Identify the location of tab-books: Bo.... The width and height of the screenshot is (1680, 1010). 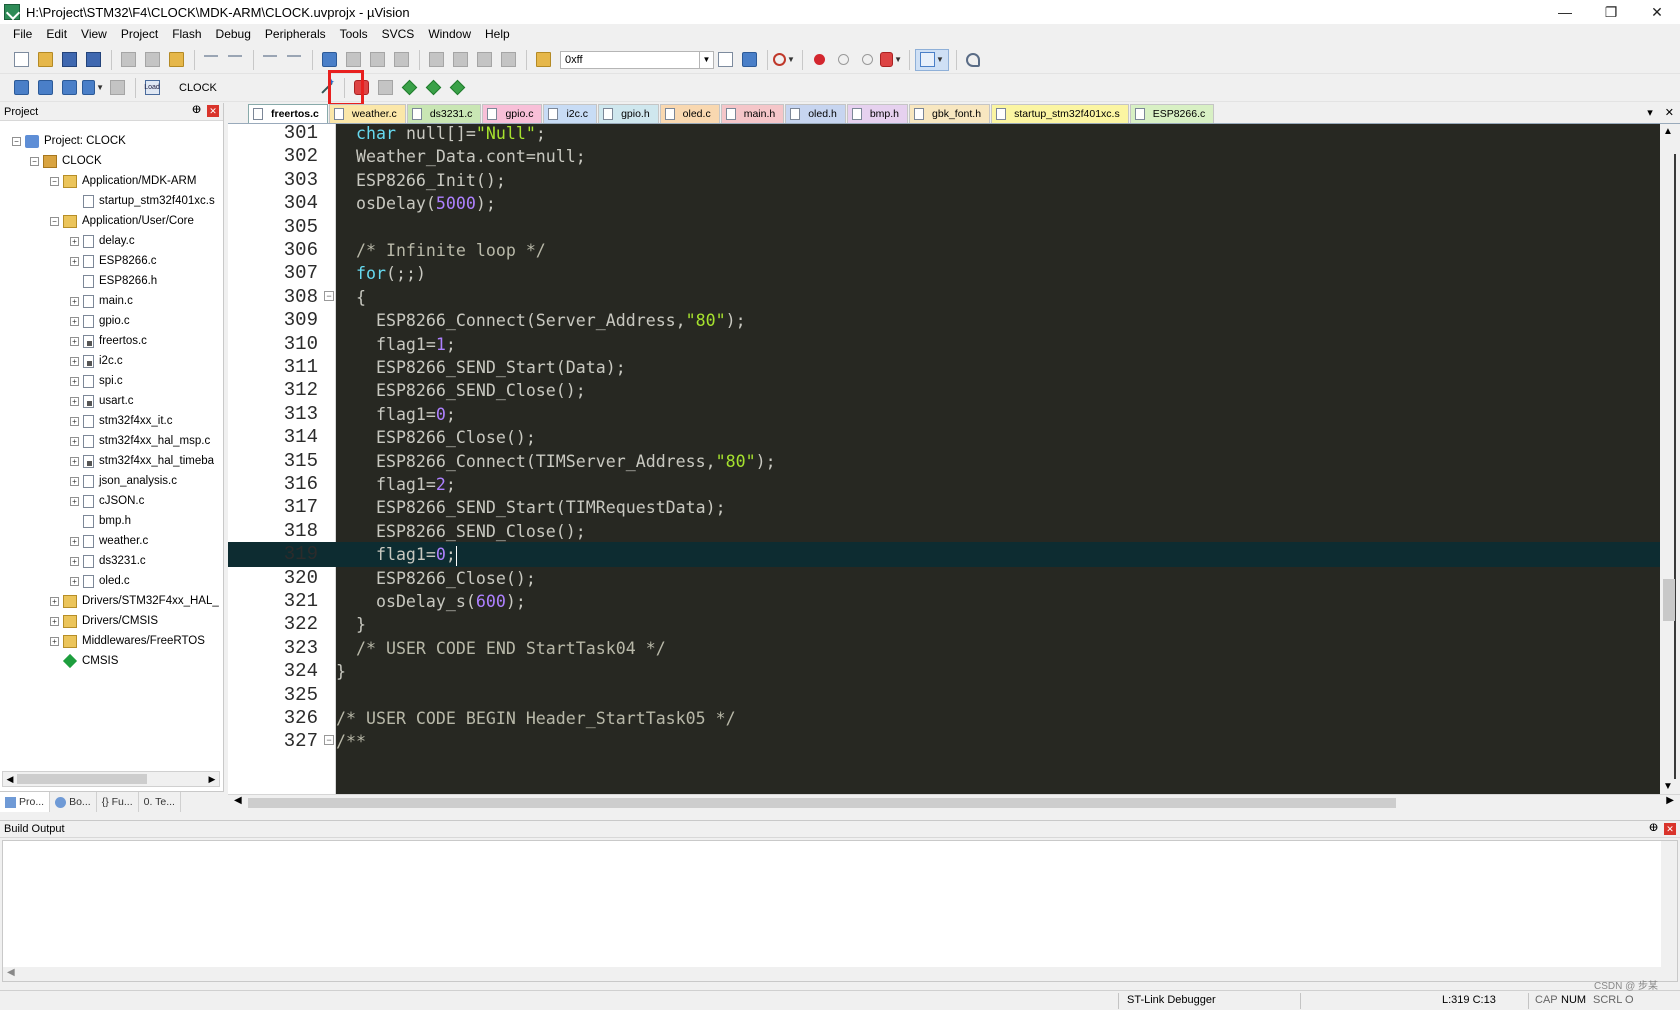
(73, 802).